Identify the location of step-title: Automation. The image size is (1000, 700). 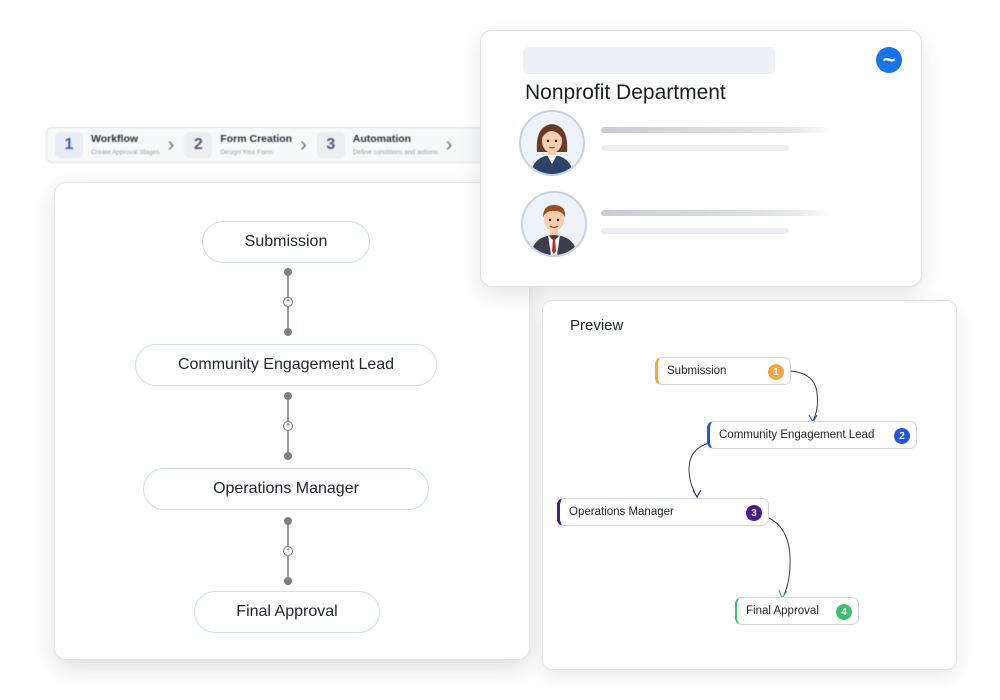
(382, 139).